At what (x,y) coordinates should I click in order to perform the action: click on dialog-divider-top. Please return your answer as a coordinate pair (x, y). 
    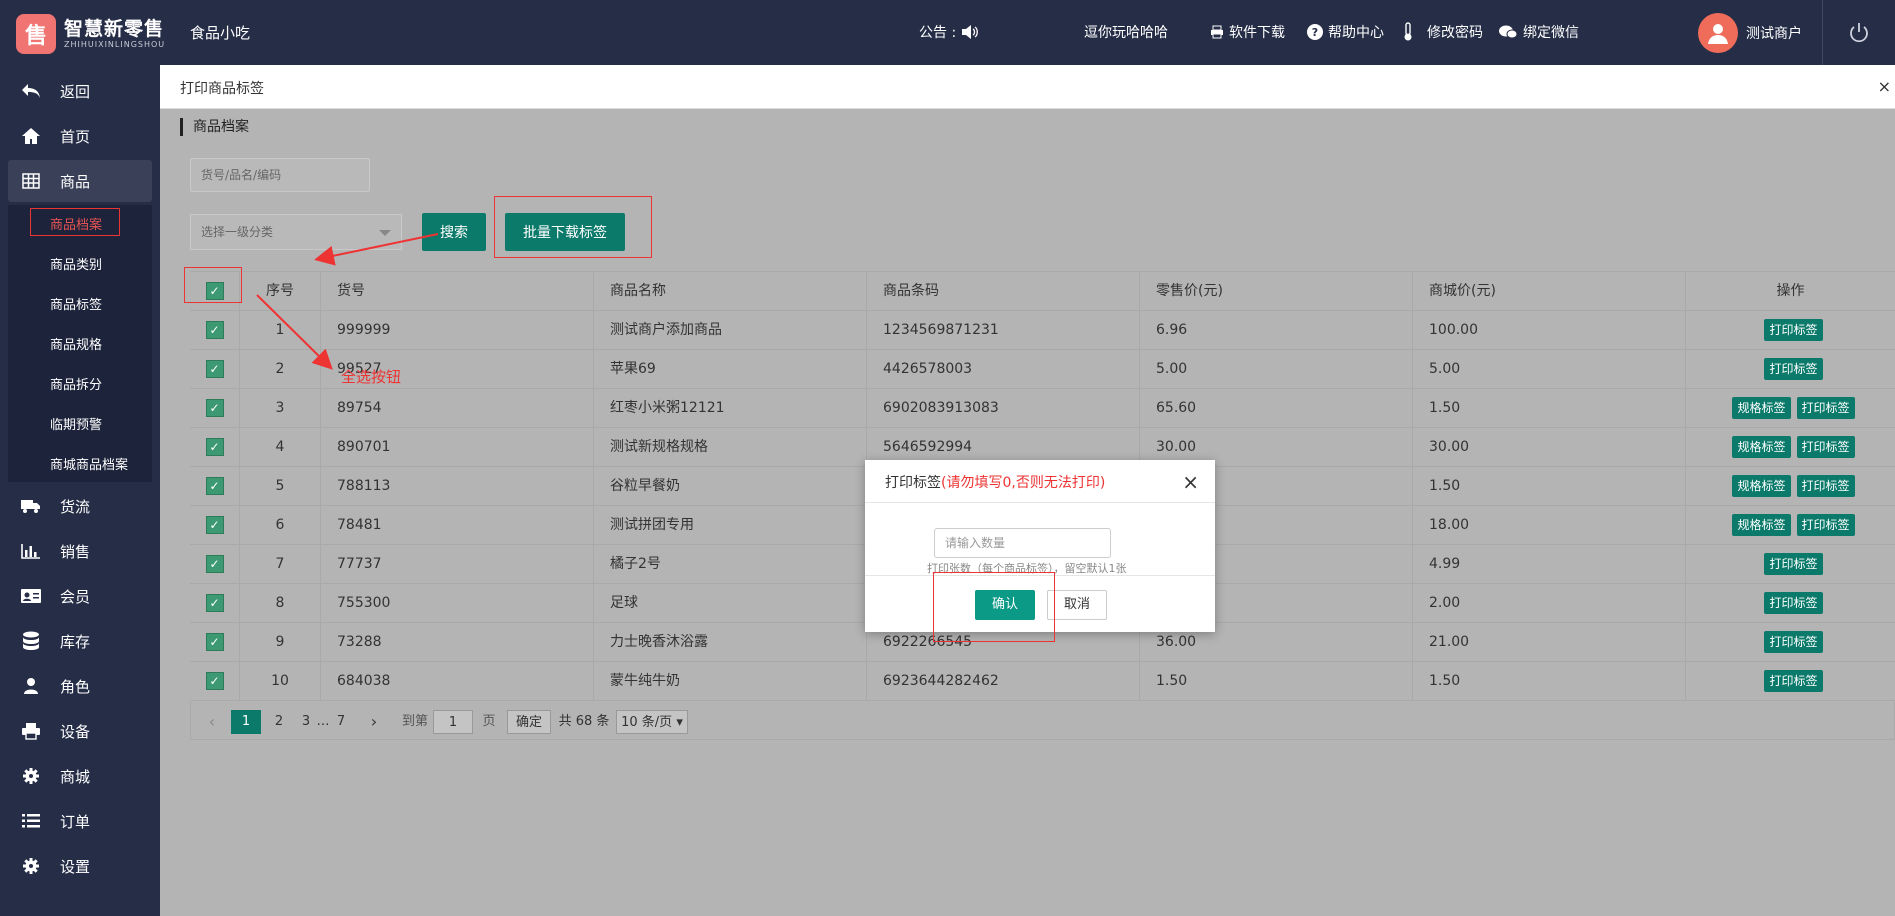
    Looking at the image, I should click on (1040, 502).